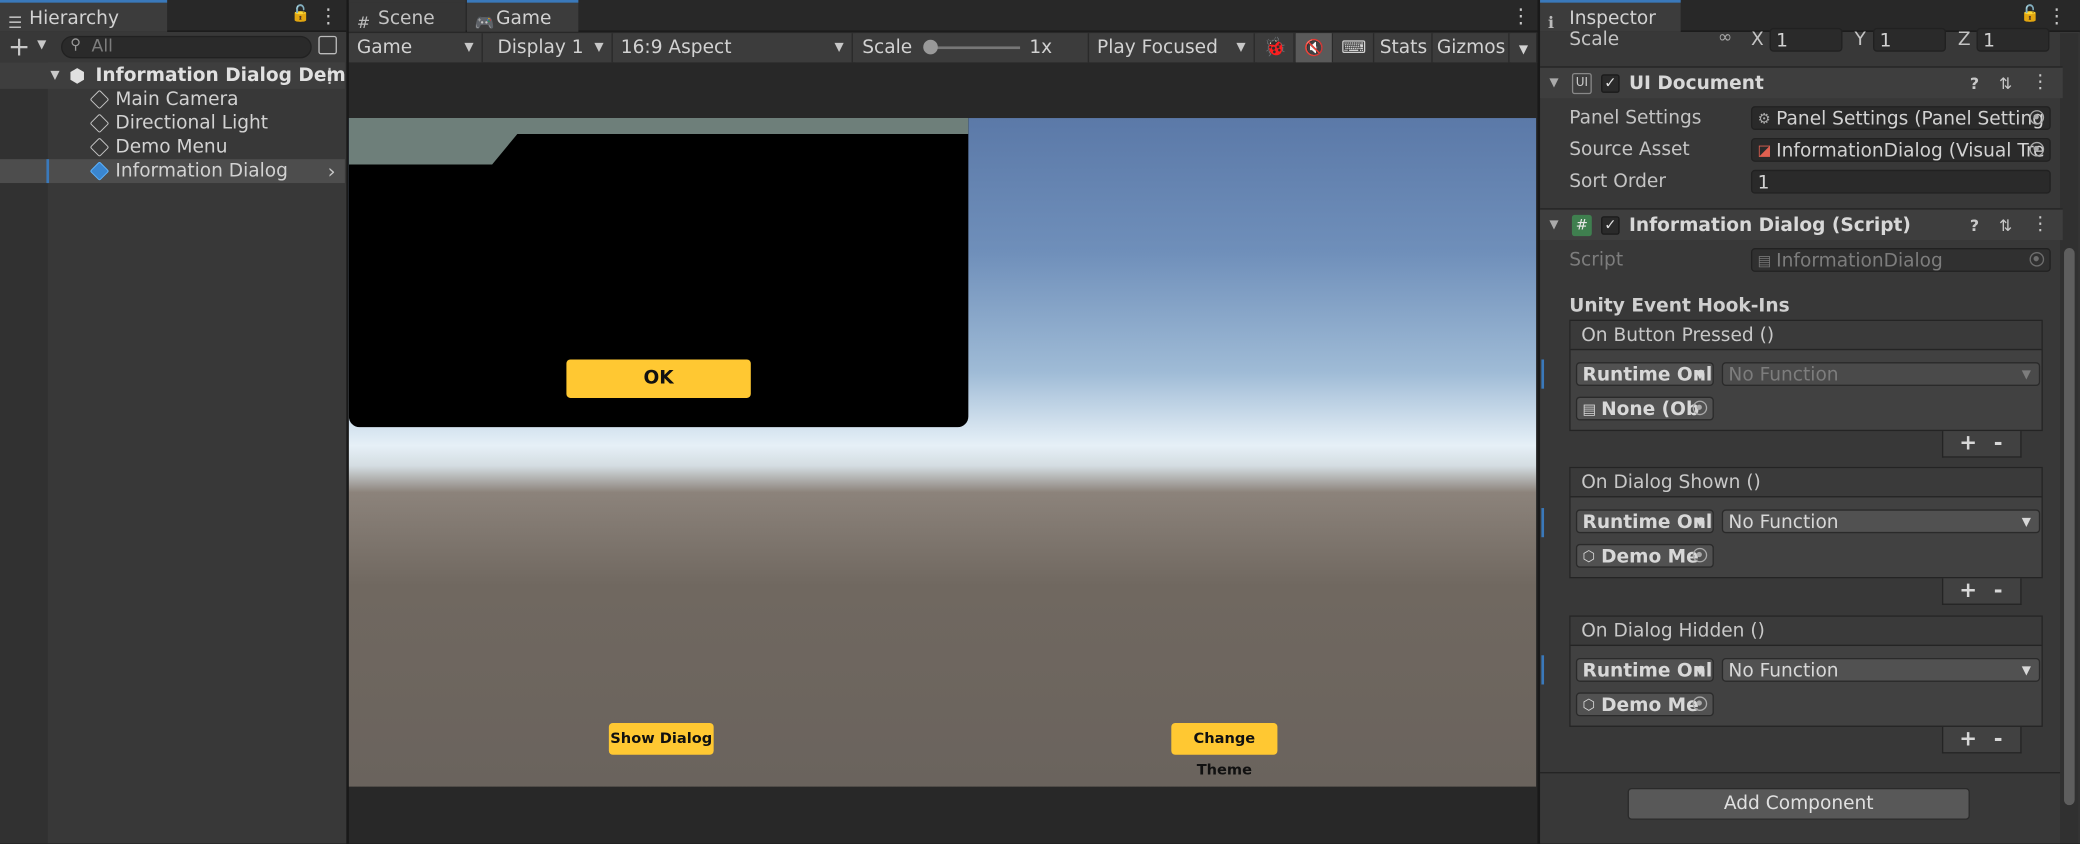  Describe the element at coordinates (661, 738) in the screenshot. I see `show-dialog-button: Show Dialog` at that location.